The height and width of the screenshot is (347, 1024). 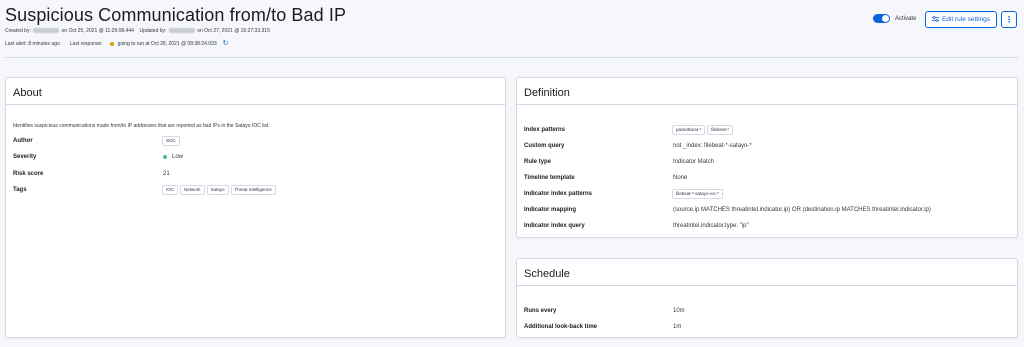 What do you see at coordinates (170, 190) in the screenshot?
I see `tag-badge: IOC` at bounding box center [170, 190].